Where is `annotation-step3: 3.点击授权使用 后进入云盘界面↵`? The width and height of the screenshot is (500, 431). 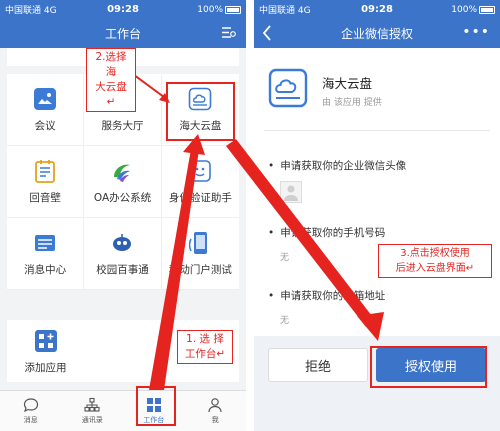 annotation-step3: 3.点击授权使用 后进入云盘界面↵ is located at coordinates (435, 261).